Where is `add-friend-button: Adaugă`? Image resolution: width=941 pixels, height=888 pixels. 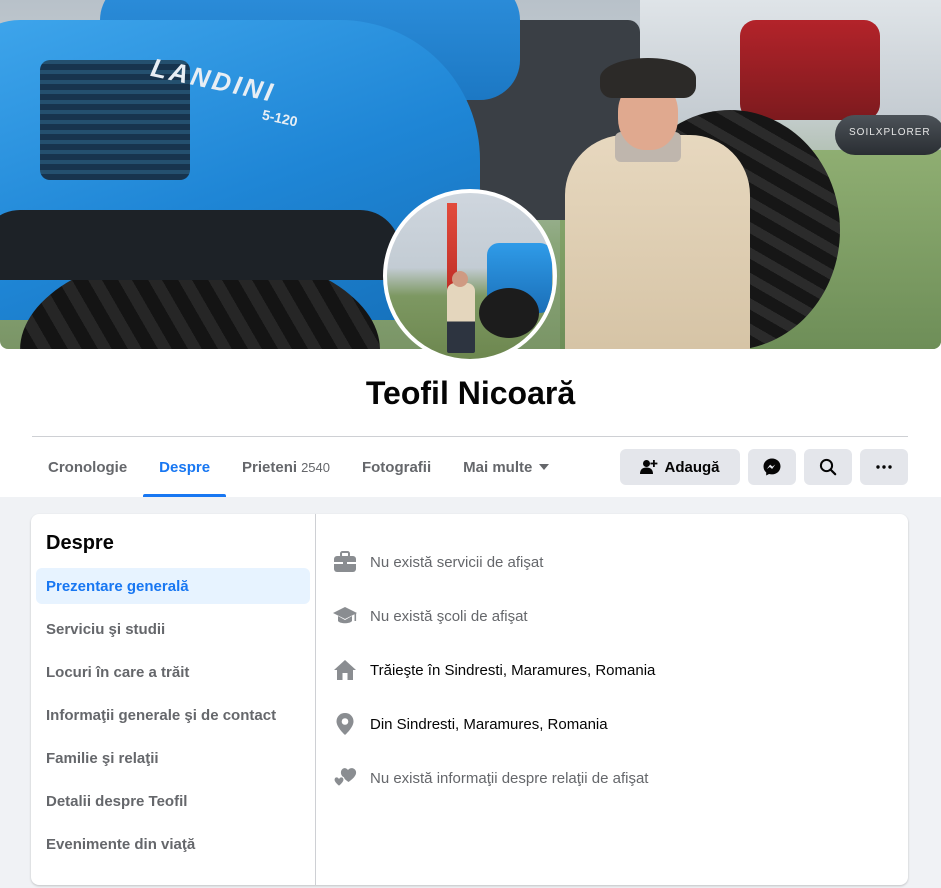
add-friend-button: Adaugă is located at coordinates (680, 467).